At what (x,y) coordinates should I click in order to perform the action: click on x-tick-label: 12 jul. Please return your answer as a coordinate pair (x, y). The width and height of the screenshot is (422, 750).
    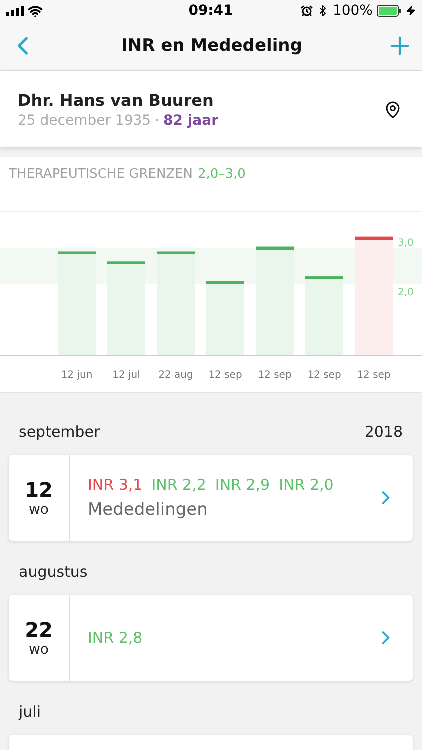
    Looking at the image, I should click on (126, 375).